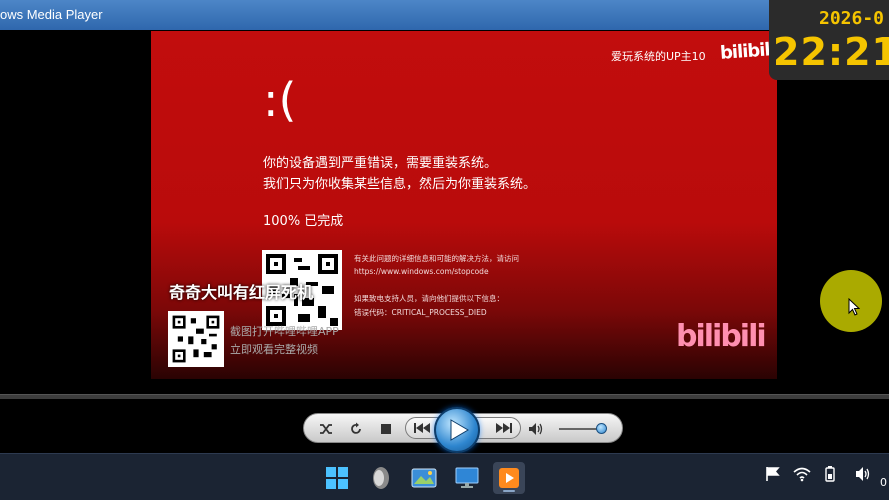 This screenshot has height=500, width=889. I want to click on clock-overlay: 2026-0 22:21, so click(829, 40).